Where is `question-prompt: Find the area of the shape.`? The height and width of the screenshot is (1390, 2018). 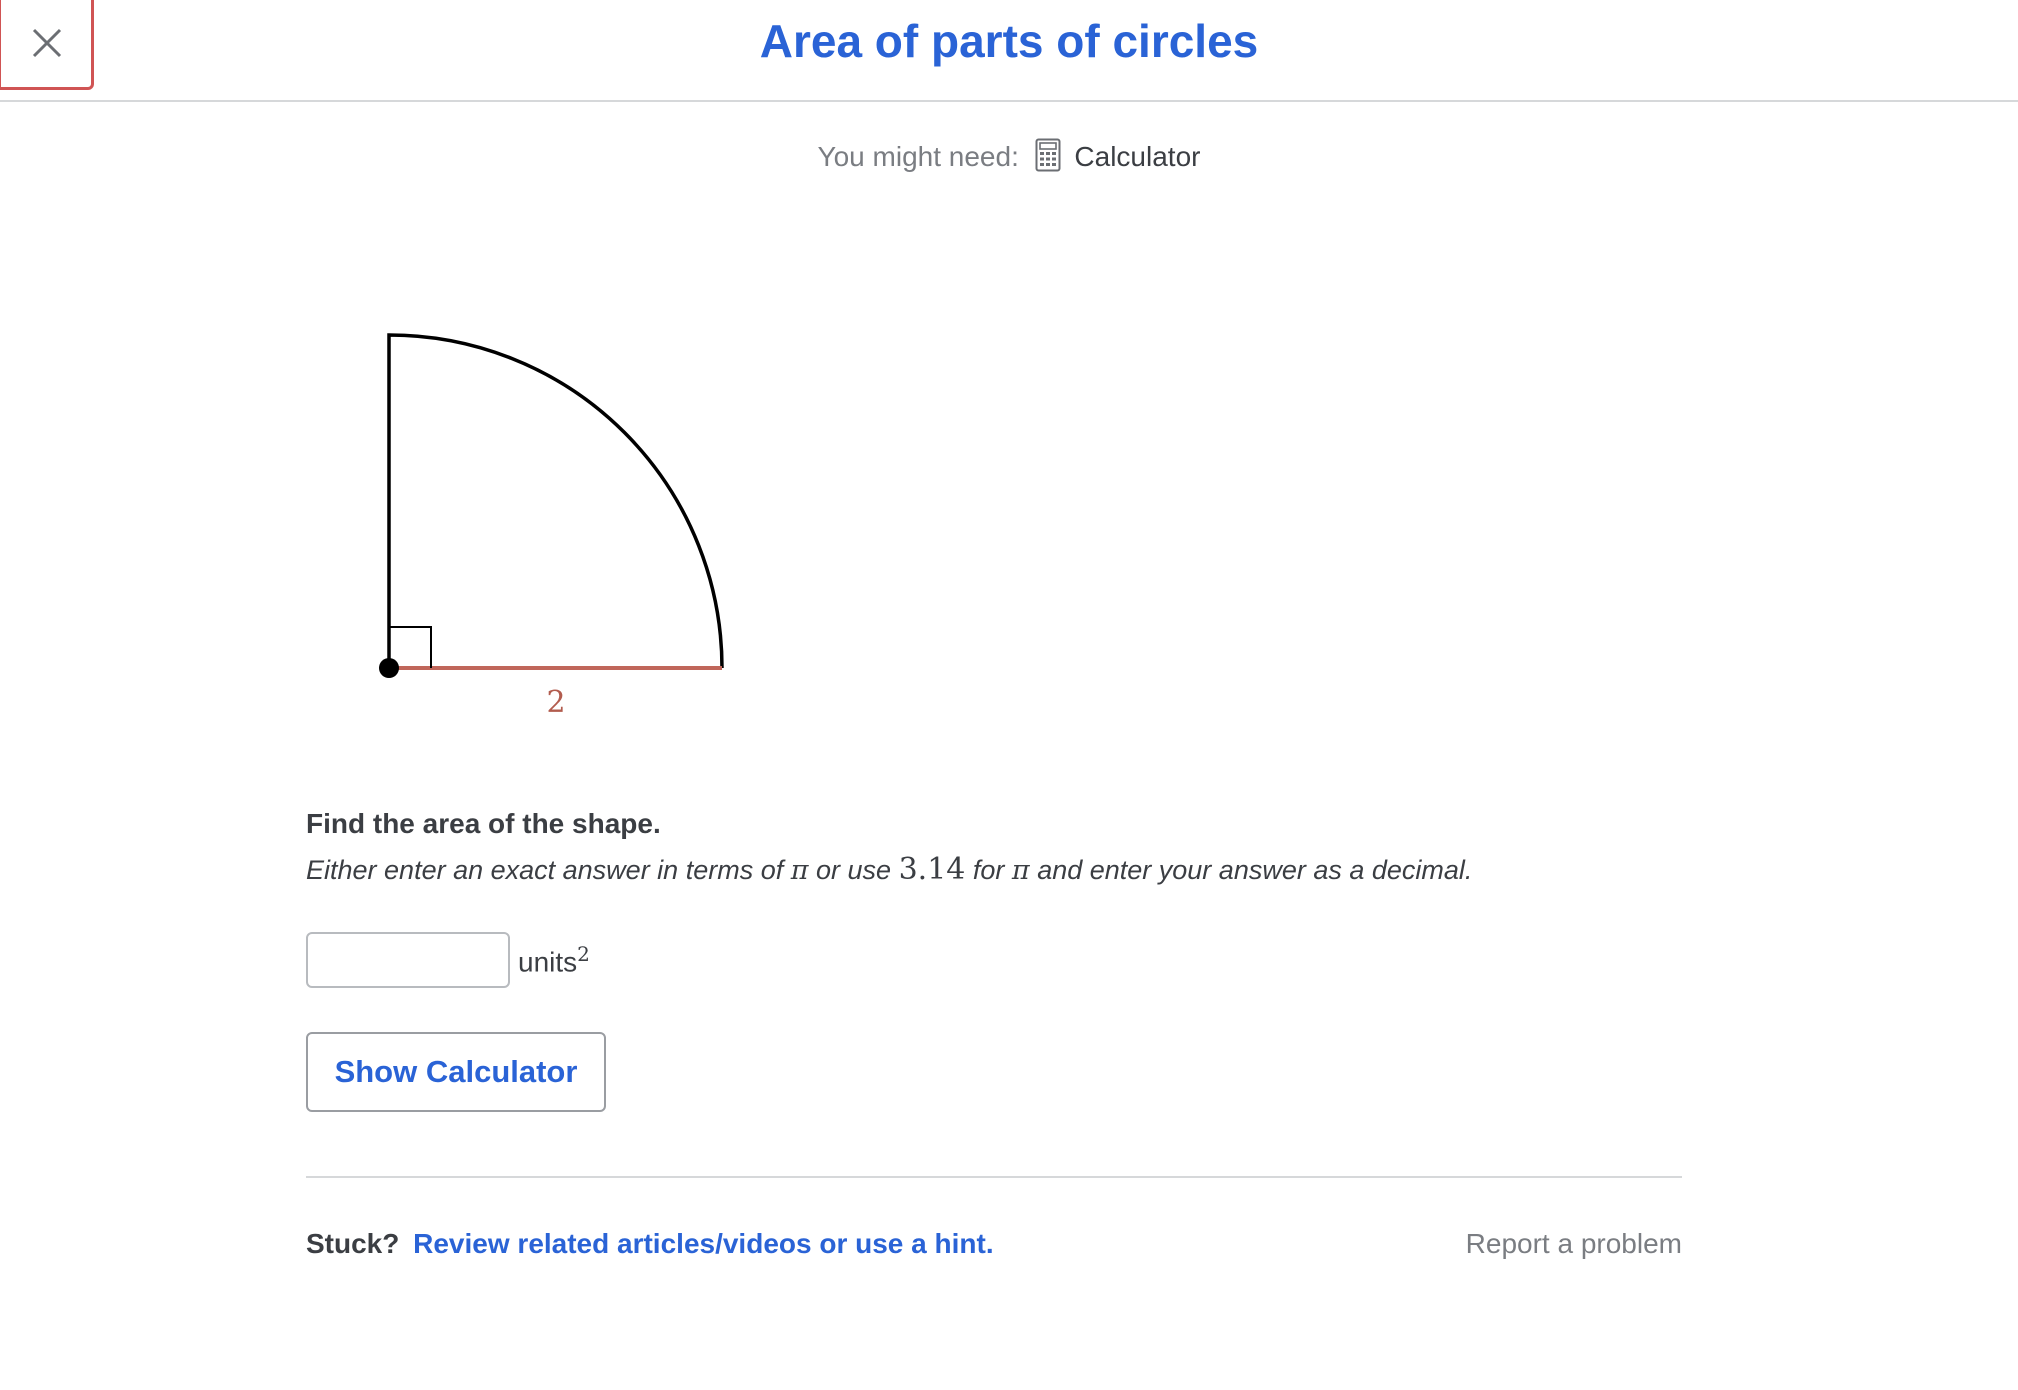 question-prompt: Find the area of the shape. is located at coordinates (483, 823).